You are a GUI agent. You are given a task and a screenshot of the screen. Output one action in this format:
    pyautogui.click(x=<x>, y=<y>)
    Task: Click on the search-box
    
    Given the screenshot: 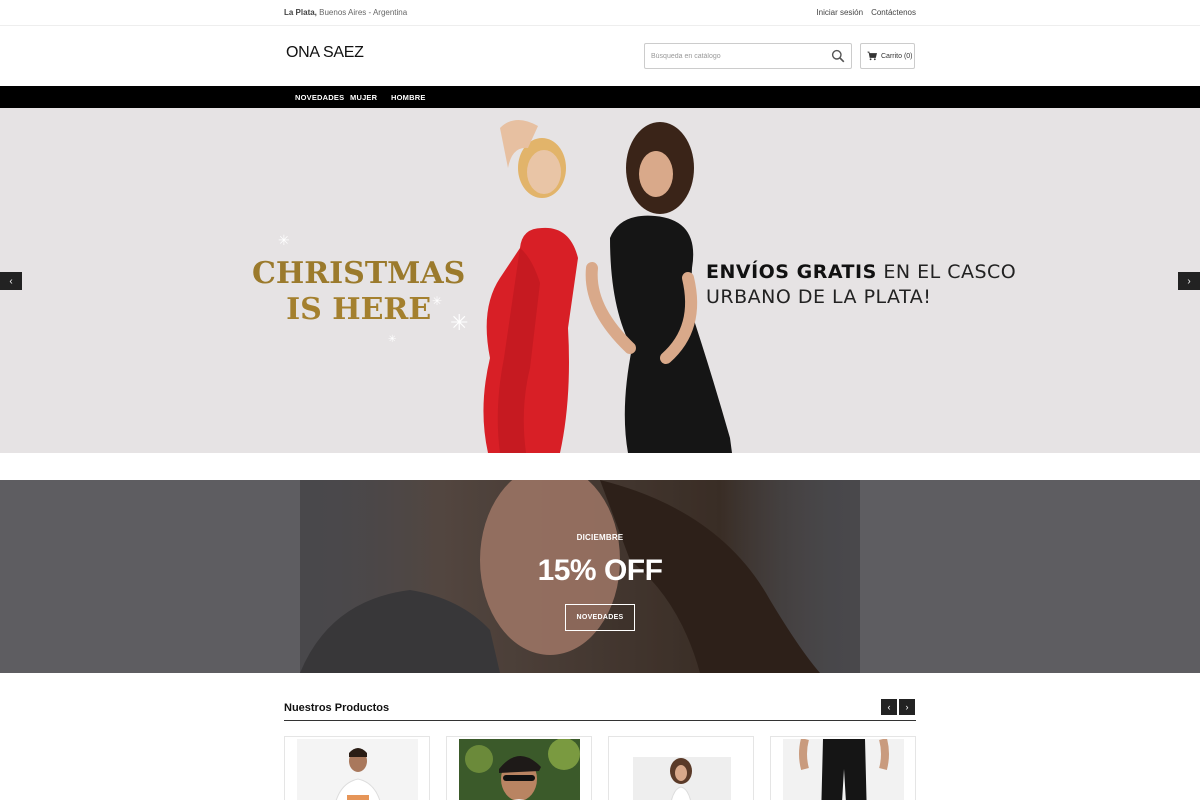 What is the action you would take?
    pyautogui.click(x=748, y=56)
    